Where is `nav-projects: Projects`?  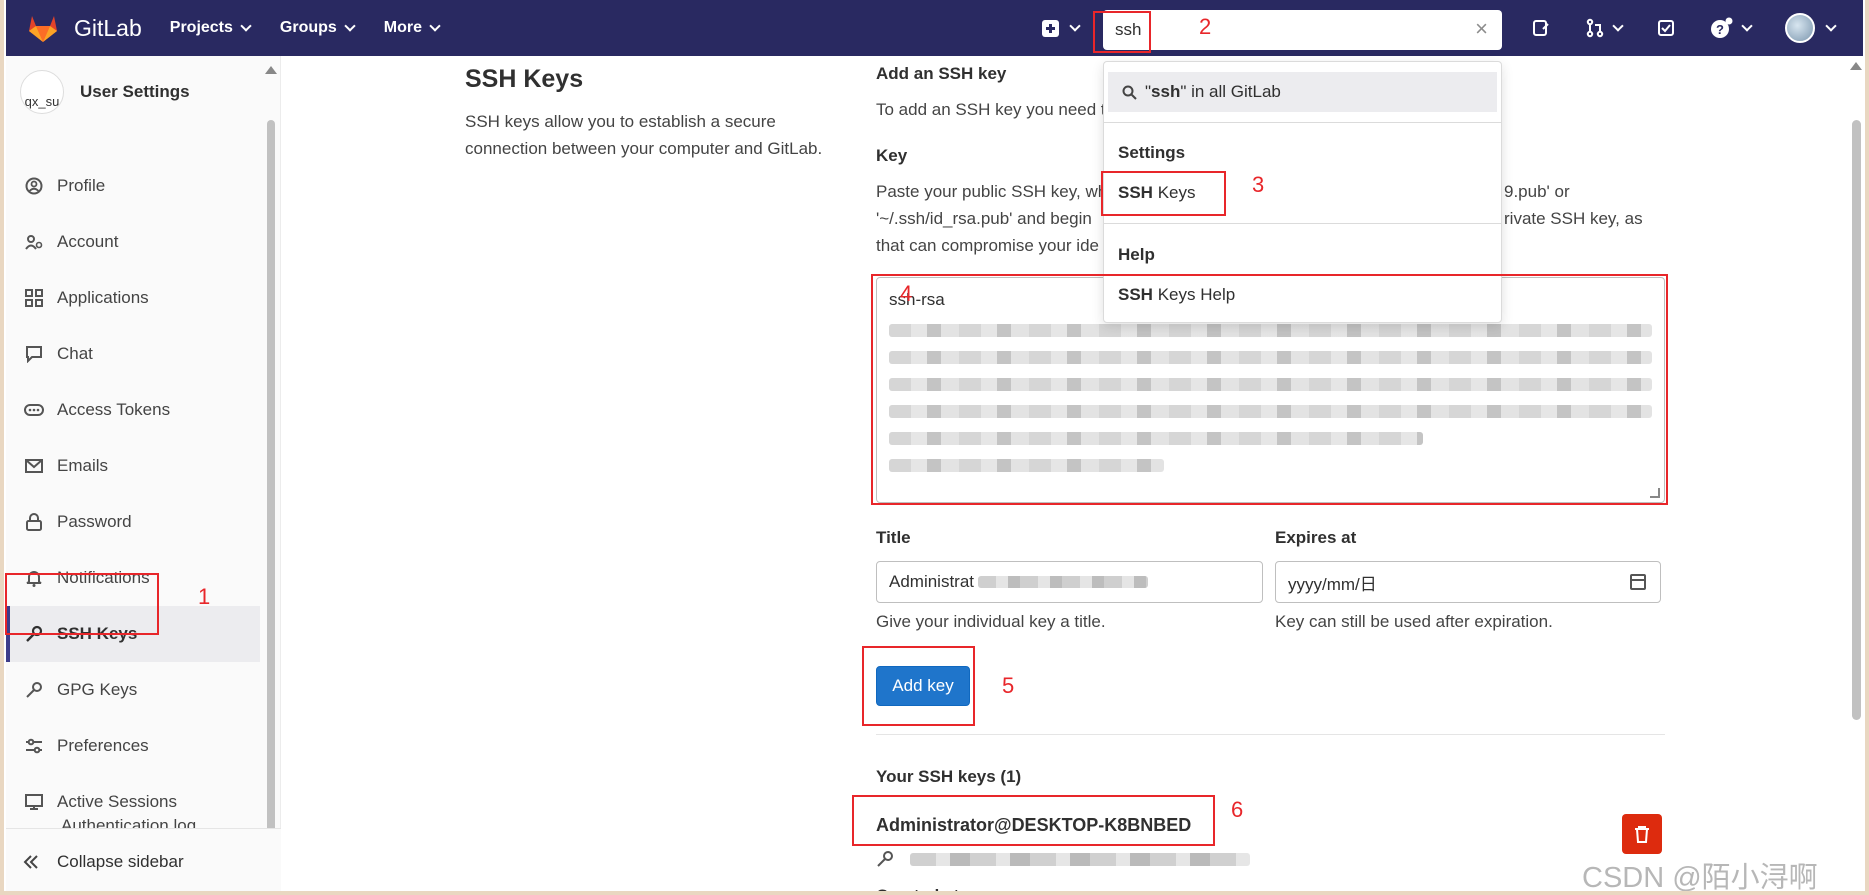 nav-projects: Projects is located at coordinates (210, 28).